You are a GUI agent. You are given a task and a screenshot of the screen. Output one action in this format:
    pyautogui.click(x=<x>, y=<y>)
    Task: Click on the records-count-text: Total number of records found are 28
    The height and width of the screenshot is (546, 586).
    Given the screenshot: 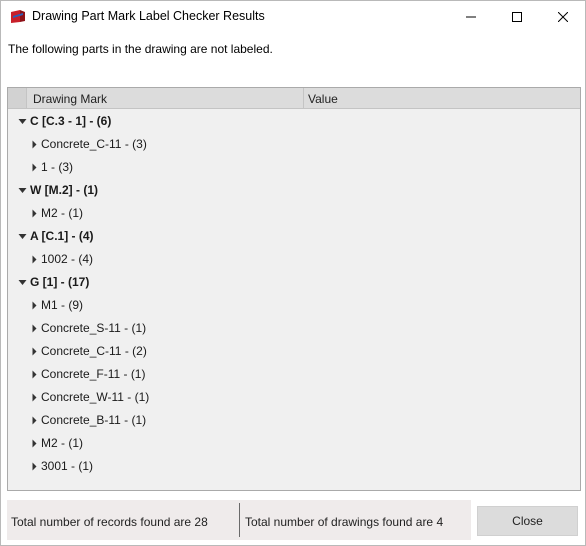 What is the action you would take?
    pyautogui.click(x=109, y=522)
    